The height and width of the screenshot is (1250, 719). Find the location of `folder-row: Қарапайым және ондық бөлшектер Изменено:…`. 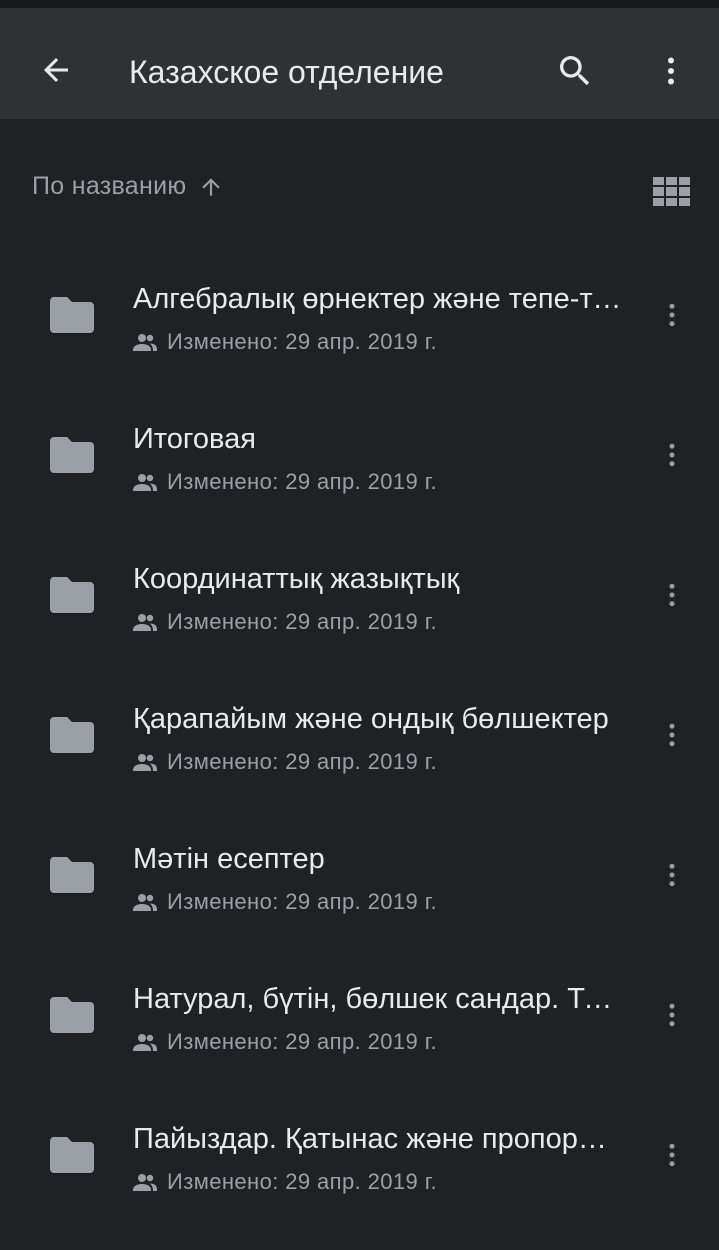

folder-row: Қарапайым және ондық бөлшектер Изменено:… is located at coordinates (359, 735).